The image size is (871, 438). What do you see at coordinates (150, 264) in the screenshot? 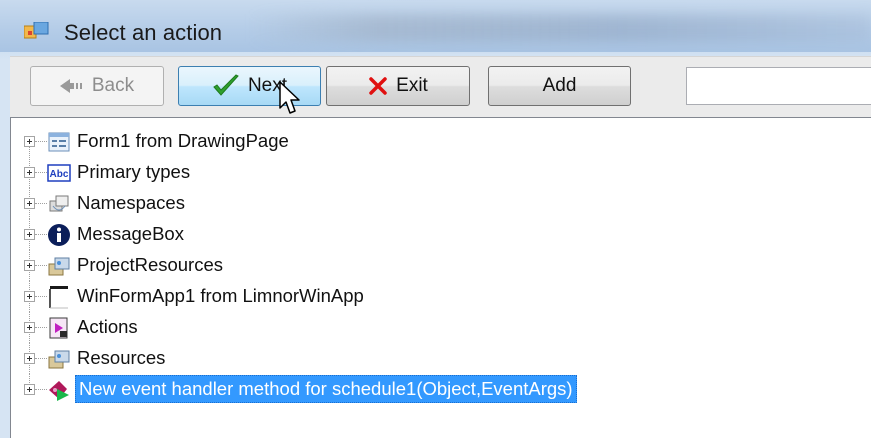
I see `tree-item-label: ProjectResources` at bounding box center [150, 264].